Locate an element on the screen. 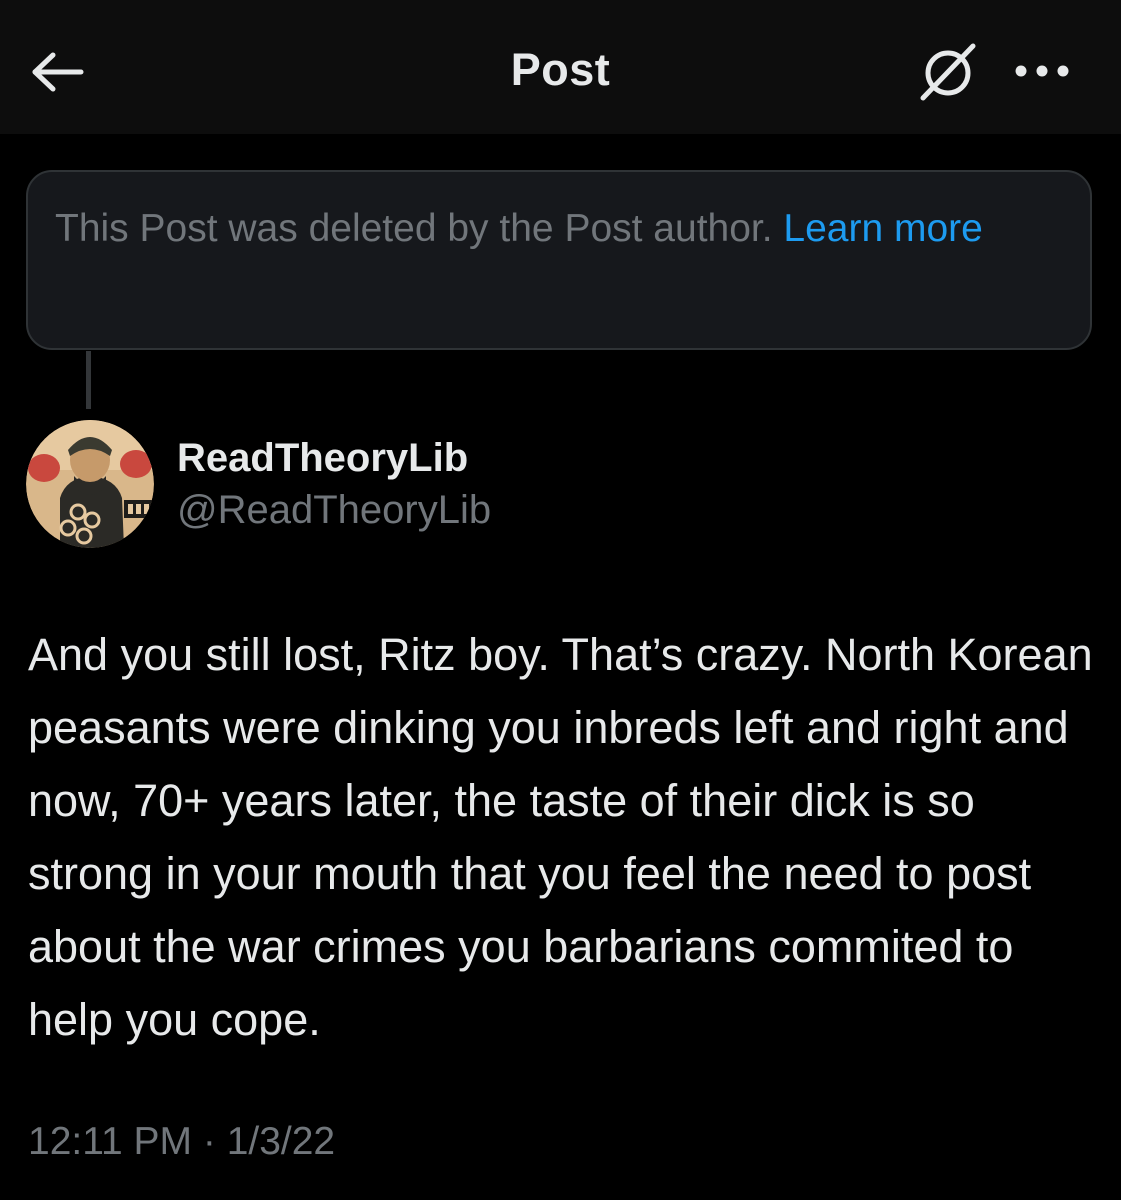  post-timestamp: 12:11 PM · 1/3/22 is located at coordinates (181, 1142).